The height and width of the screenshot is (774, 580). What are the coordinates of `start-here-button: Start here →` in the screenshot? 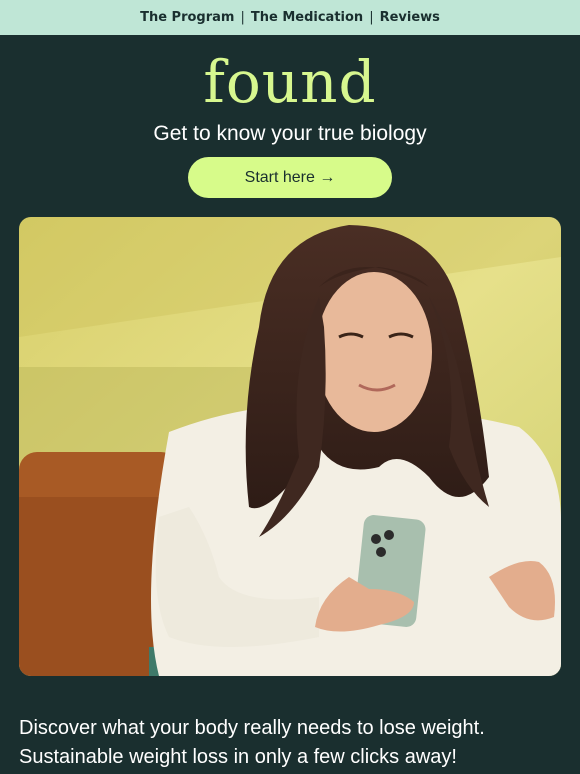 It's located at (290, 177).